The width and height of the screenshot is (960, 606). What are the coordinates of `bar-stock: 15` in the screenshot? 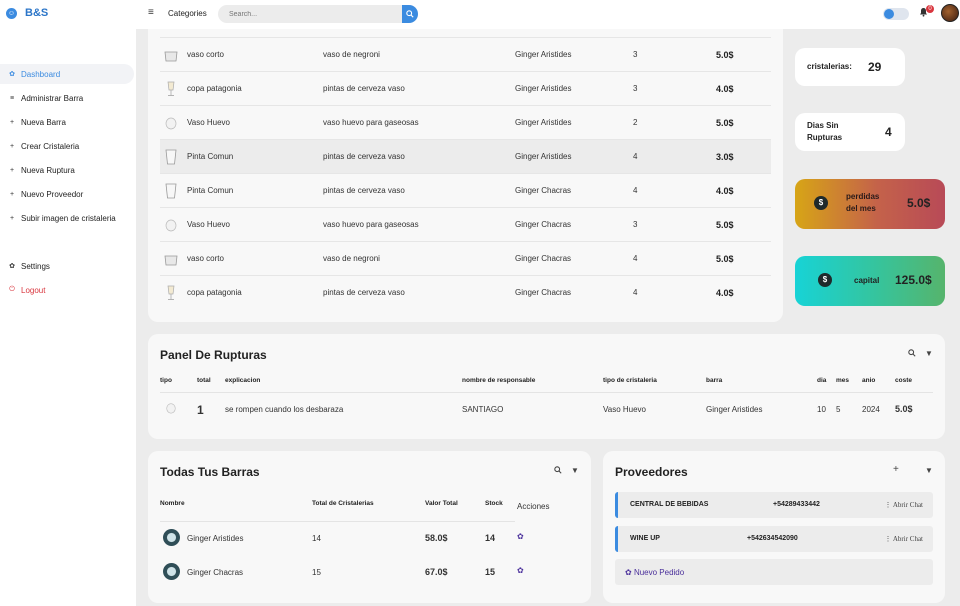 It's located at (490, 572).